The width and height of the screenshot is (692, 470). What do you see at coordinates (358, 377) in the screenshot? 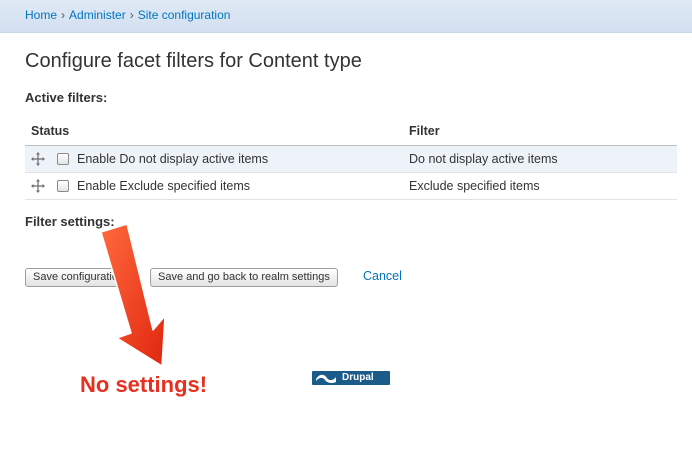
I see `drupal-badge-label: Drupal` at bounding box center [358, 377].